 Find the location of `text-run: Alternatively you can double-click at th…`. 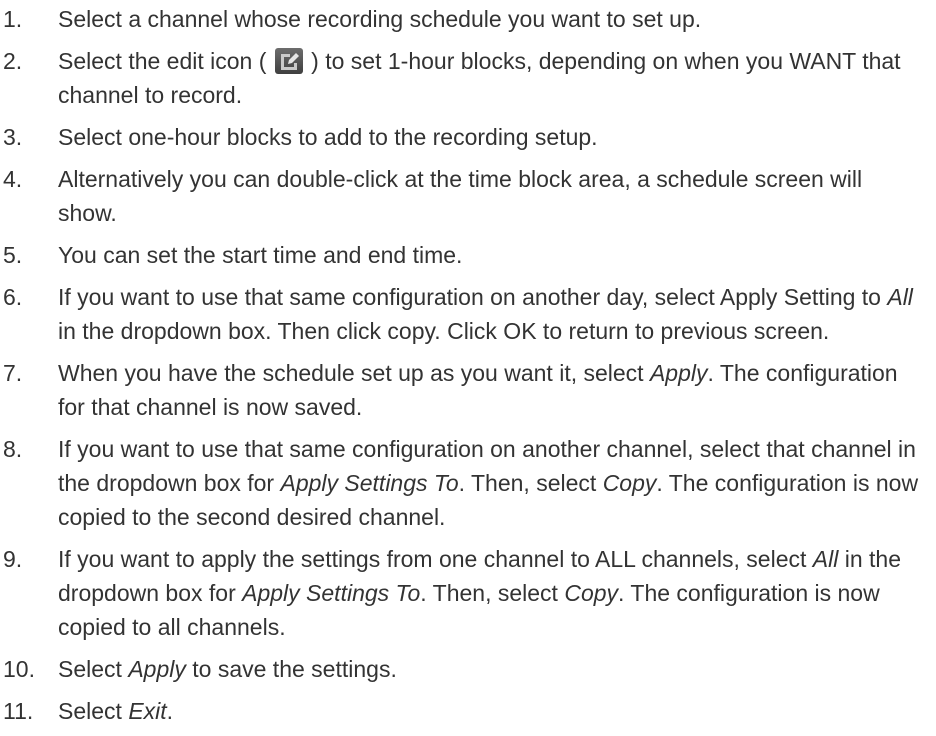

text-run: Alternatively you can double-click at th… is located at coordinates (460, 196).